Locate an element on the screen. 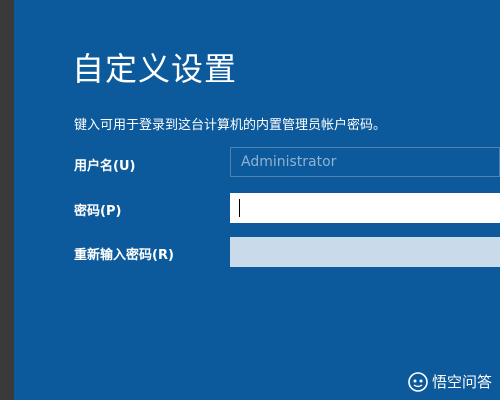 This screenshot has width=500, height=400. username-label: 用户名(U) is located at coordinates (105, 166).